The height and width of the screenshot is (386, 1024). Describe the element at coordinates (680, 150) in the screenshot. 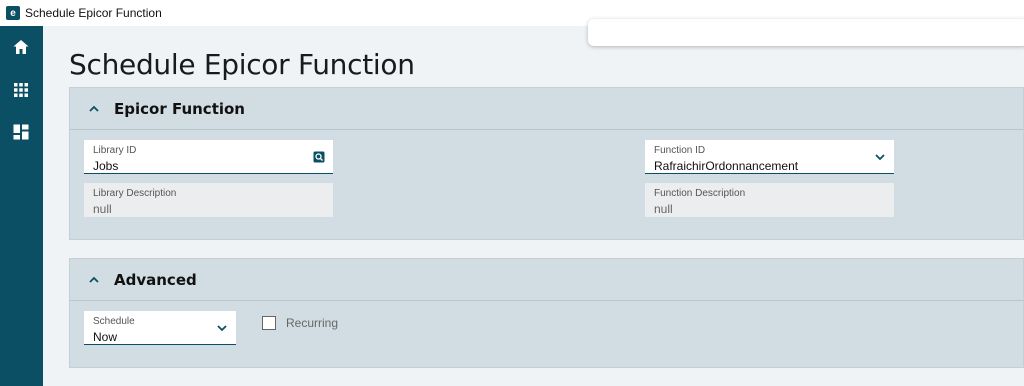

I see `function-id-label: Function ID` at that location.